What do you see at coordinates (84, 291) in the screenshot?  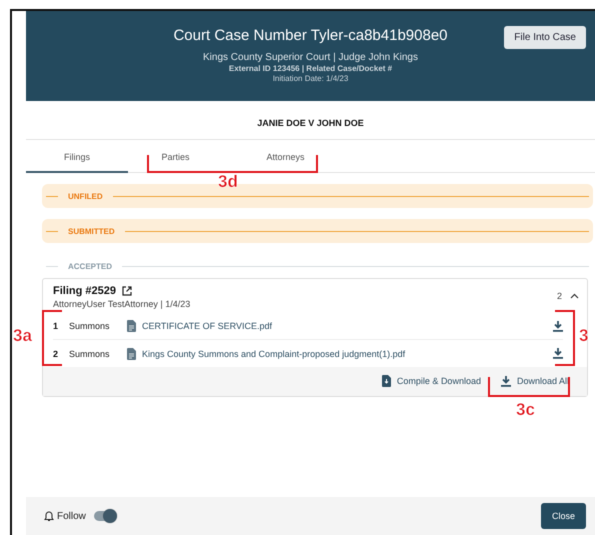 I see `filing-title: Filing #2529` at bounding box center [84, 291].